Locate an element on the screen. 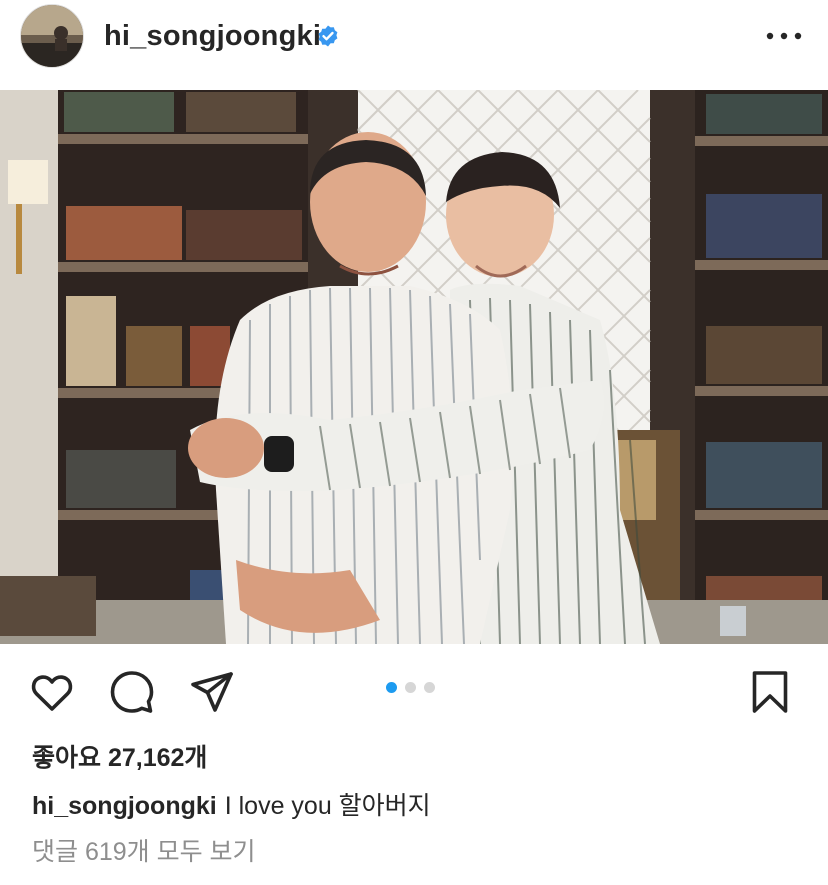 Image resolution: width=828 pixels, height=885 pixels. caption: hi_songjoongki I love you 할아버지 is located at coordinates (231, 804).